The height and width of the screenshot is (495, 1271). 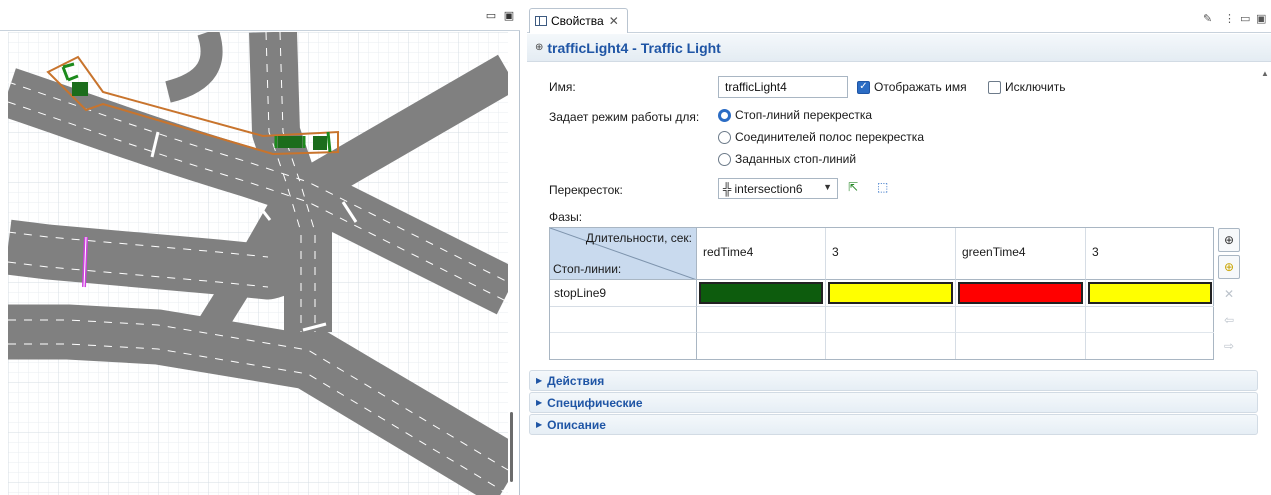 I want to click on intersection-label: Перекресток:, so click(x=586, y=190).